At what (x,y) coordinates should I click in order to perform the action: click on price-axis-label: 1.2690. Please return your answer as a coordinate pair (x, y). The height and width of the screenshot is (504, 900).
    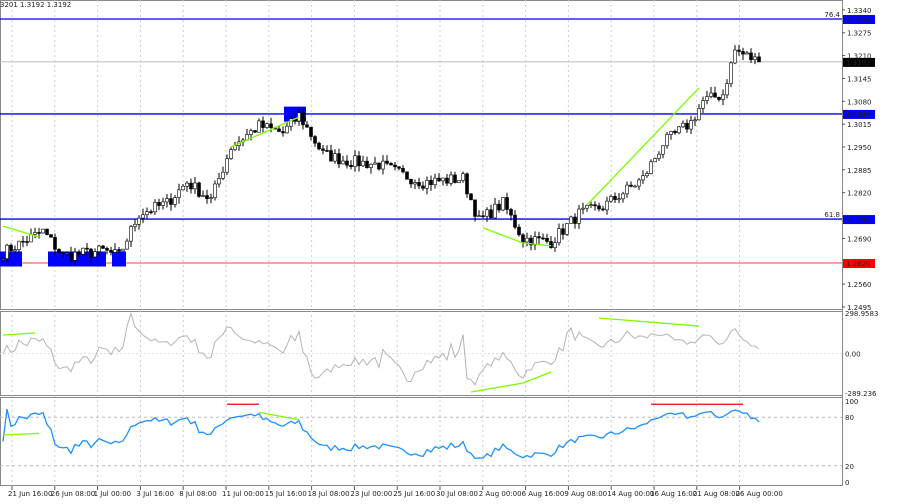
    Looking at the image, I should click on (859, 239).